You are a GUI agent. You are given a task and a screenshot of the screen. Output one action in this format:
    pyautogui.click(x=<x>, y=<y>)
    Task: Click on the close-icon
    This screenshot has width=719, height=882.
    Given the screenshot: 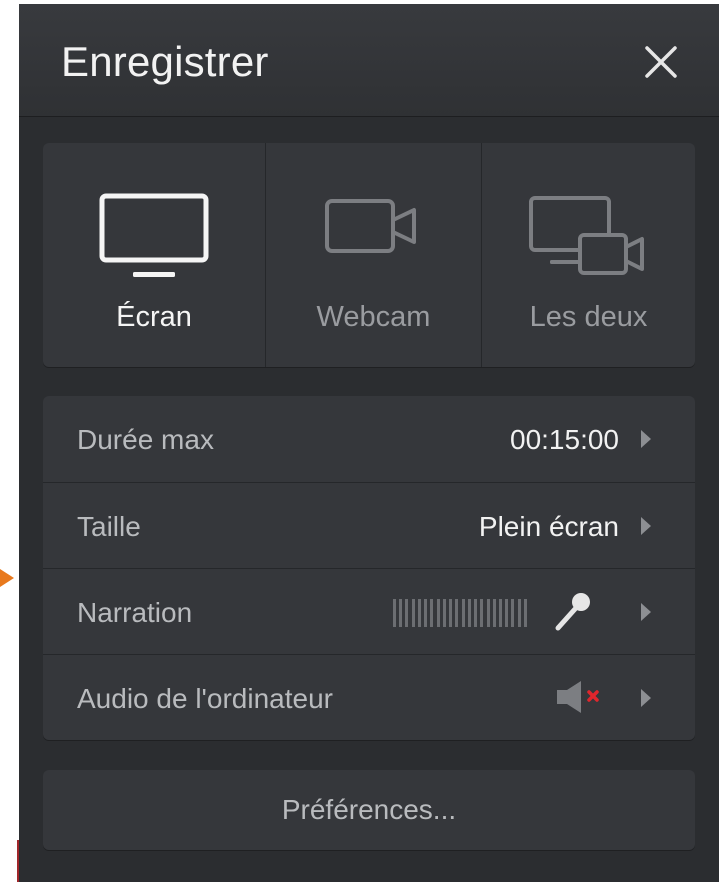 What is the action you would take?
    pyautogui.click(x=661, y=62)
    